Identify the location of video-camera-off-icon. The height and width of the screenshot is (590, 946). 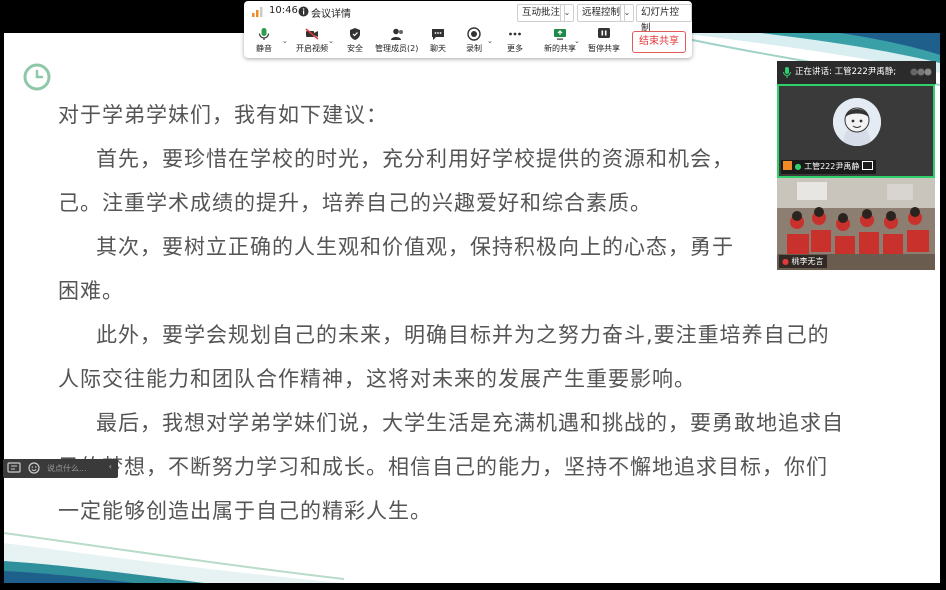
(312, 34).